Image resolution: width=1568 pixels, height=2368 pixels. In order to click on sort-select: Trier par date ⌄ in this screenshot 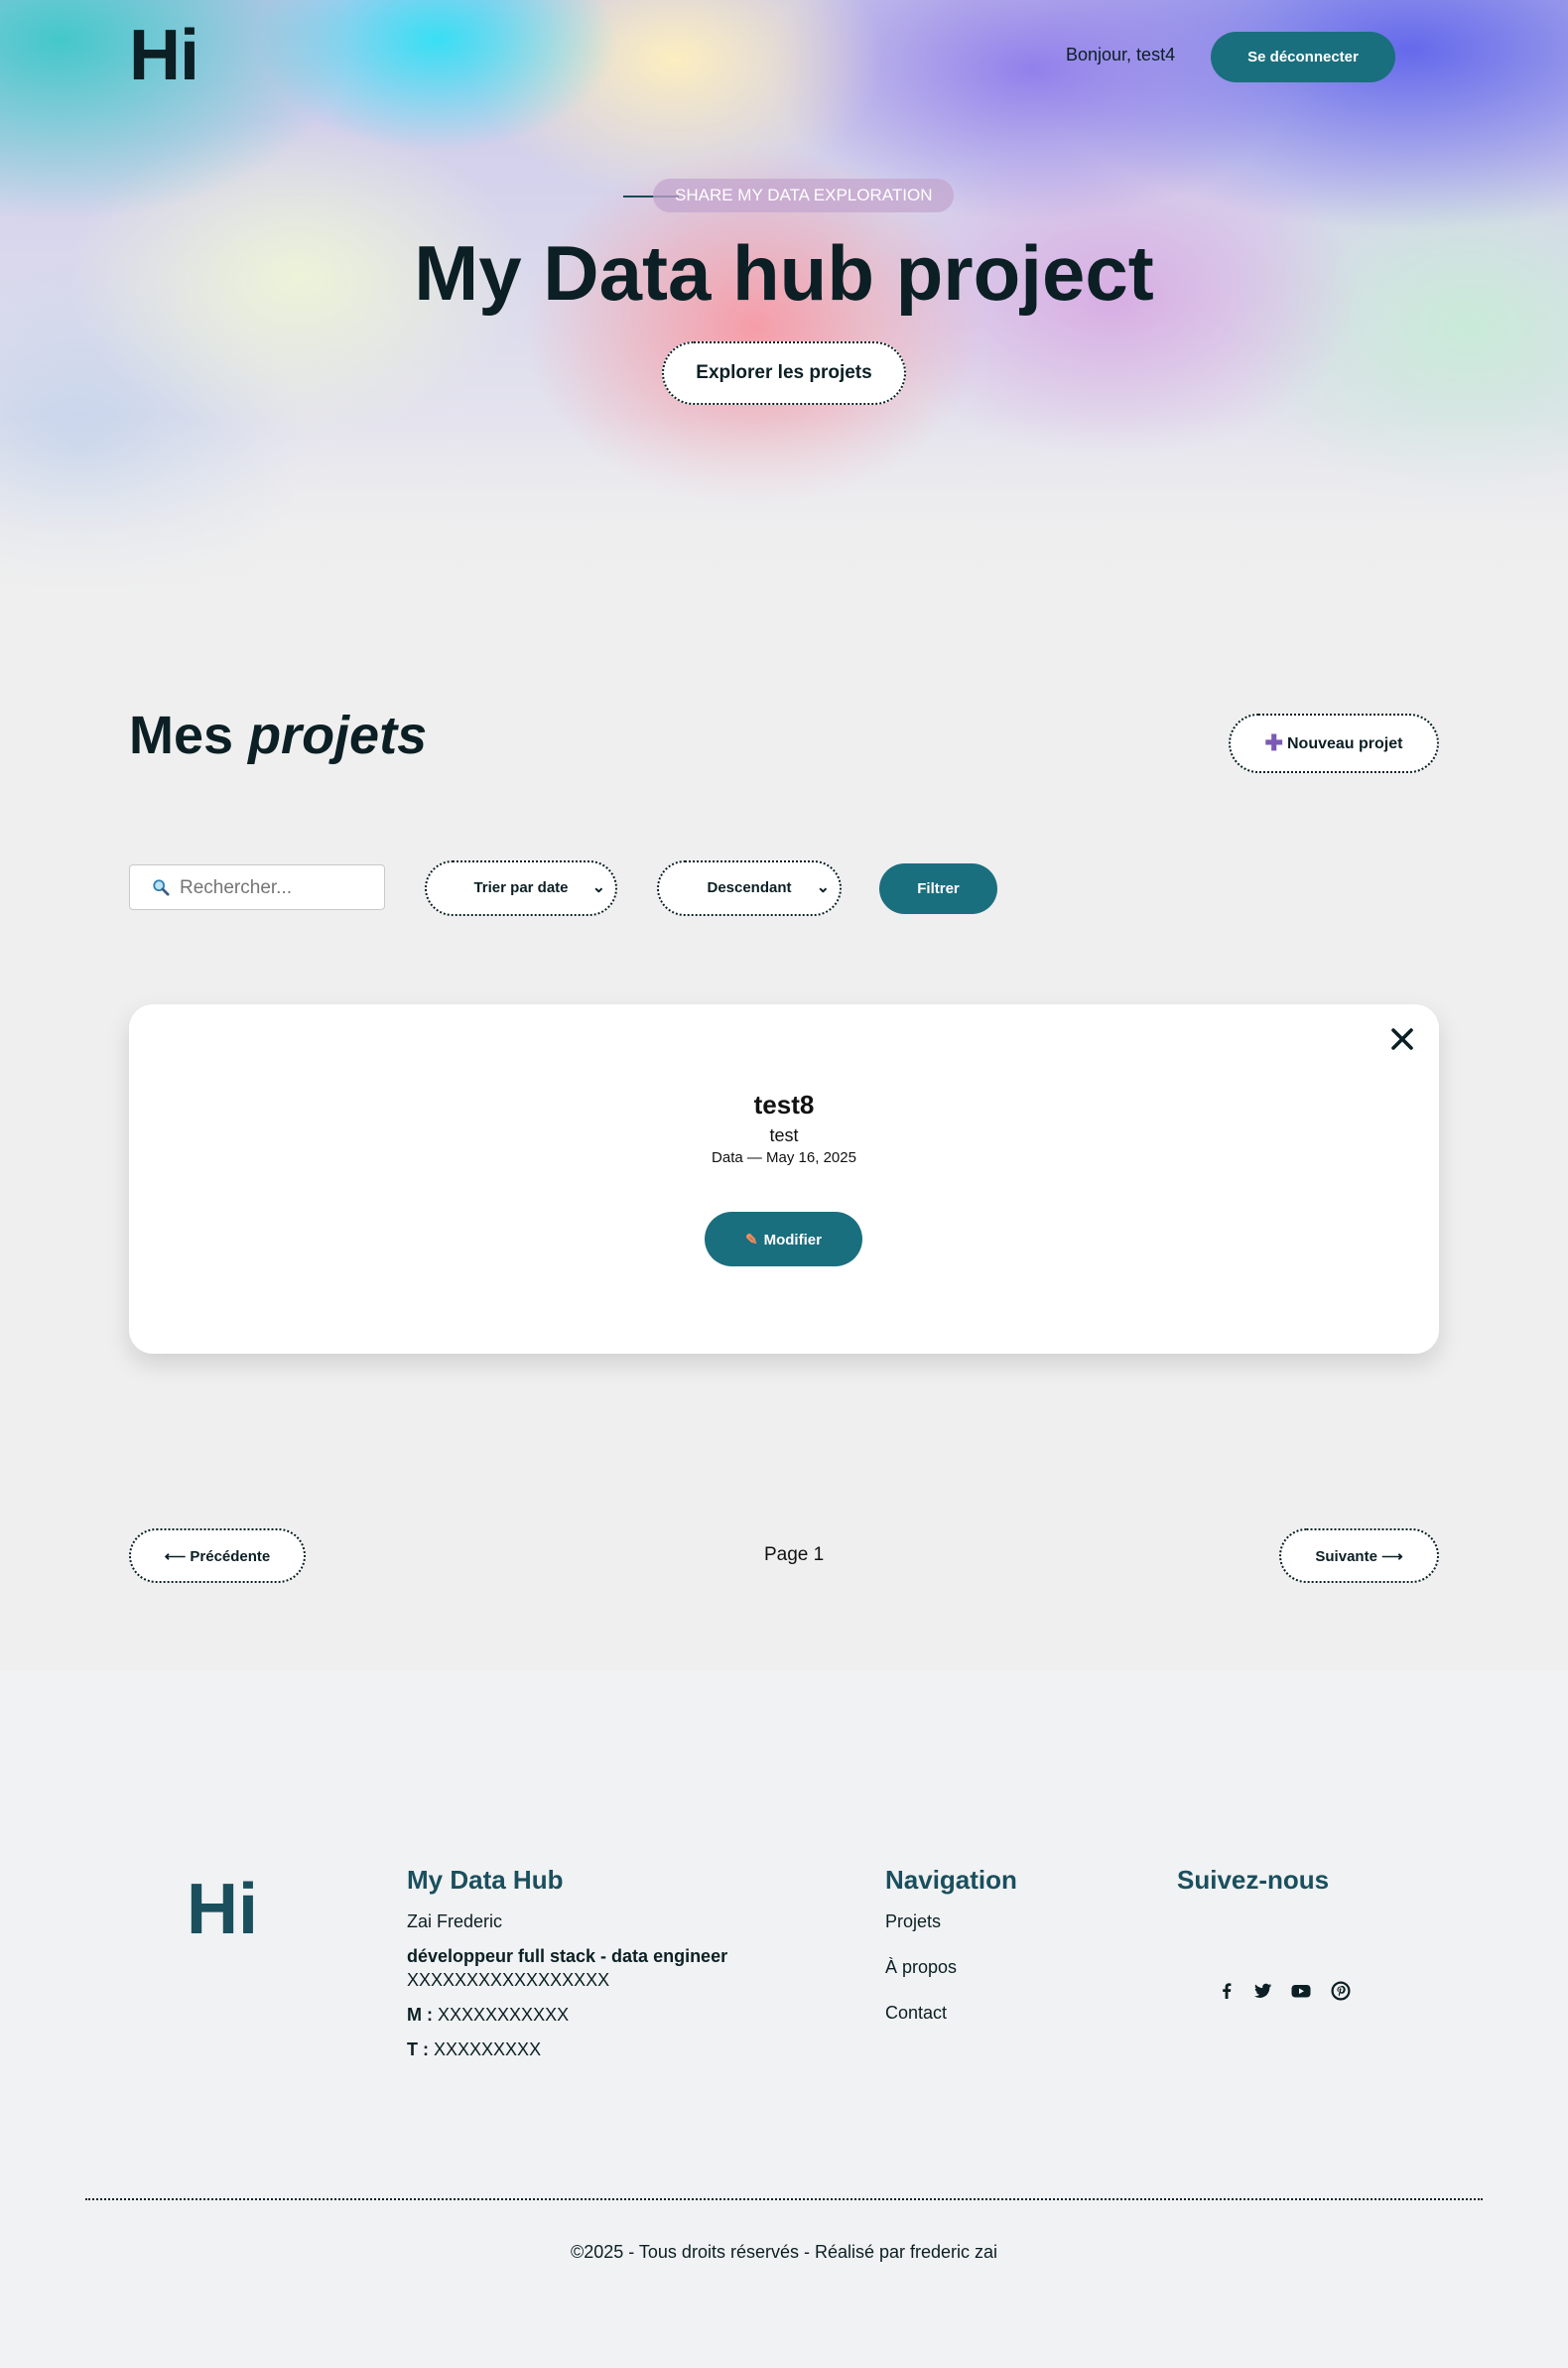, I will do `click(521, 888)`.